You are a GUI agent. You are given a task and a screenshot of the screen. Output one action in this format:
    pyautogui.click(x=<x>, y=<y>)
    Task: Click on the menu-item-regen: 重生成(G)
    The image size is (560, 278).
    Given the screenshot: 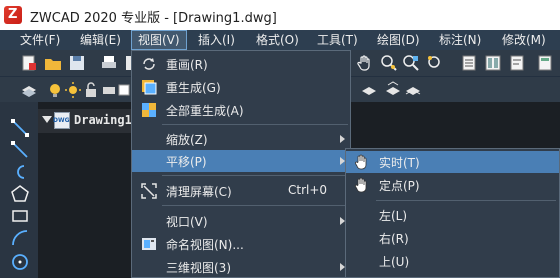 What is the action you would take?
    pyautogui.click(x=241, y=87)
    